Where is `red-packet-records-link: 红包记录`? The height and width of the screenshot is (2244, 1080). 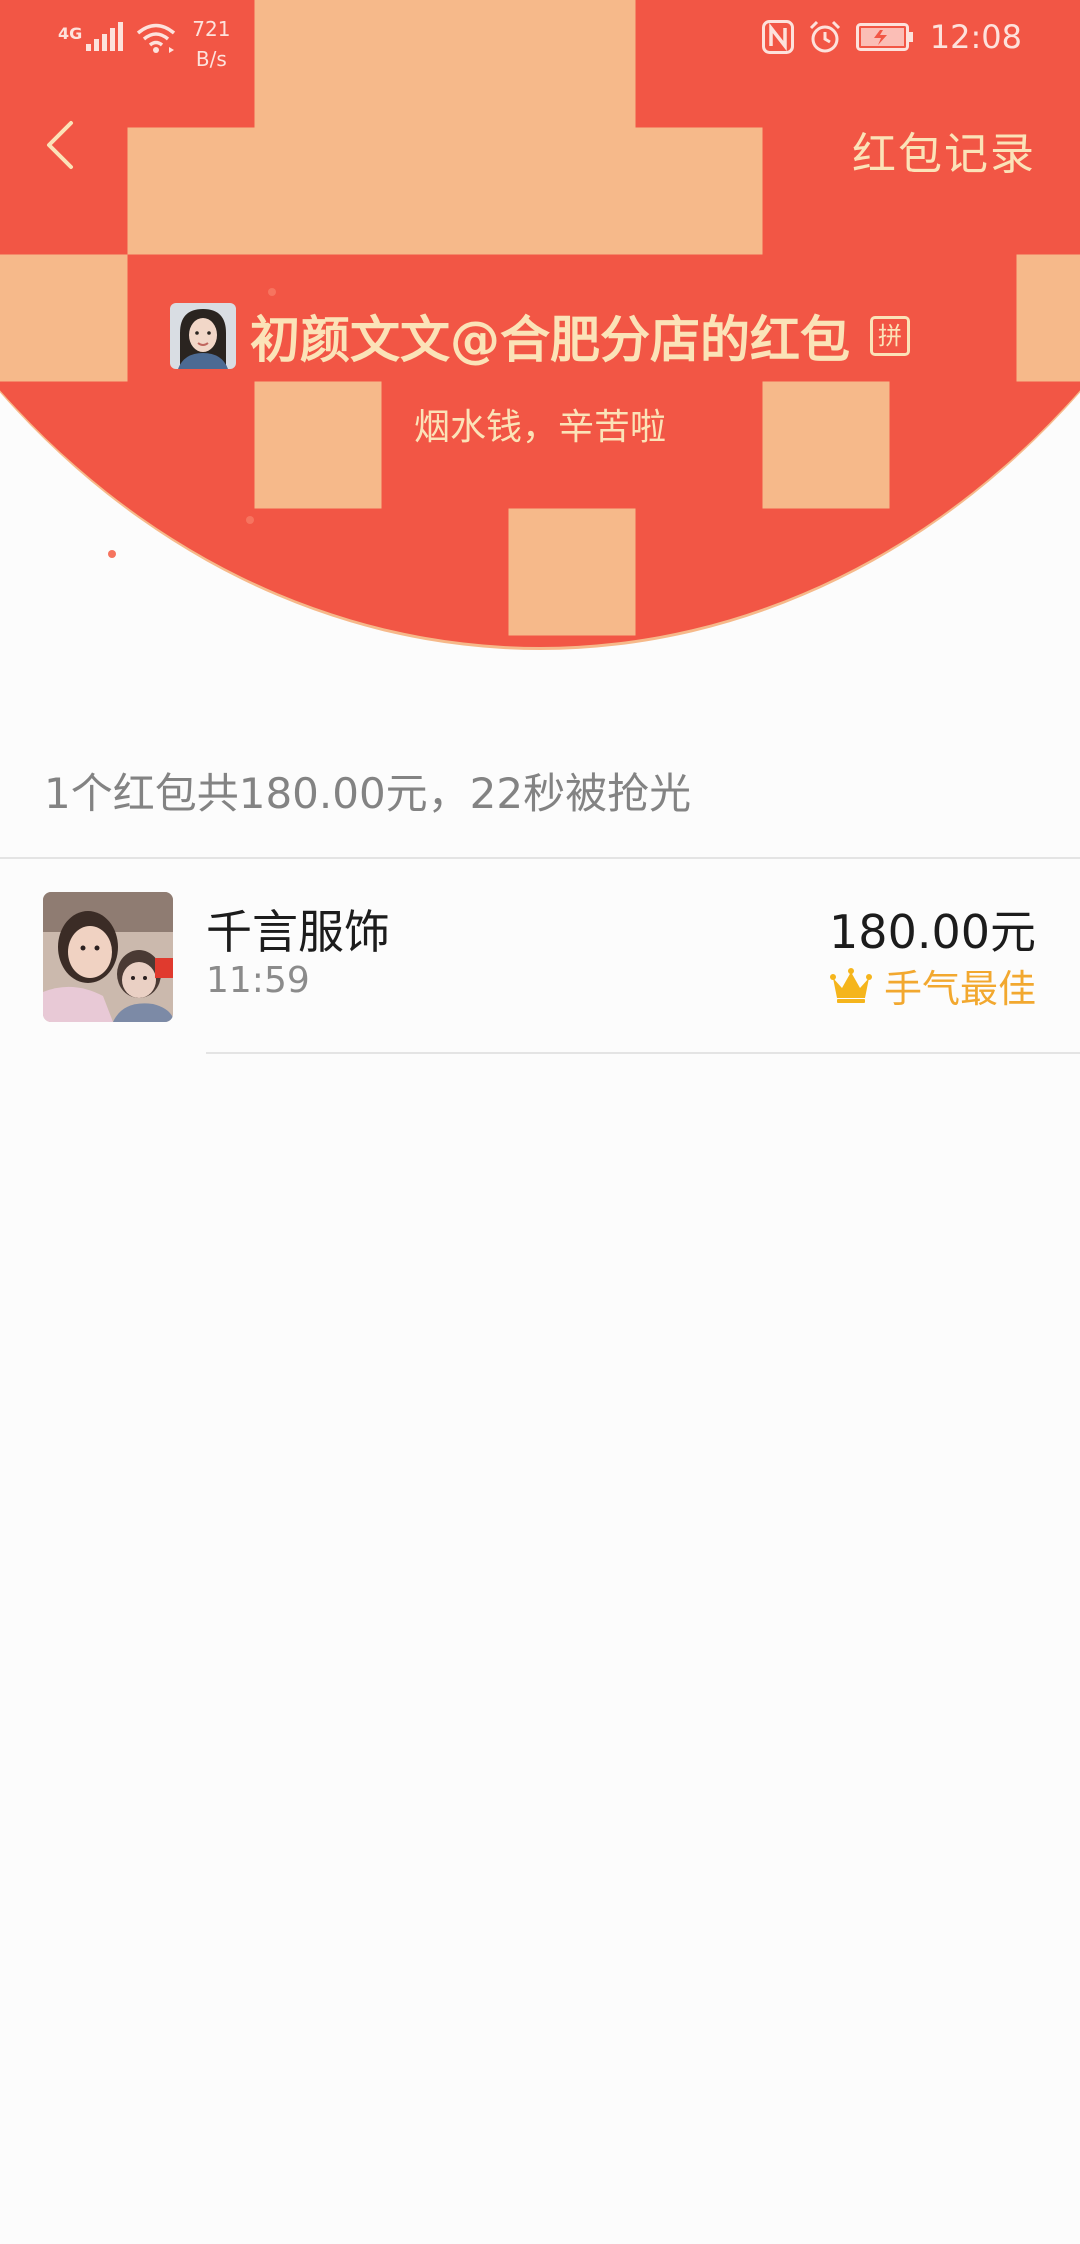
red-packet-records-link: 红包记录 is located at coordinates (944, 150).